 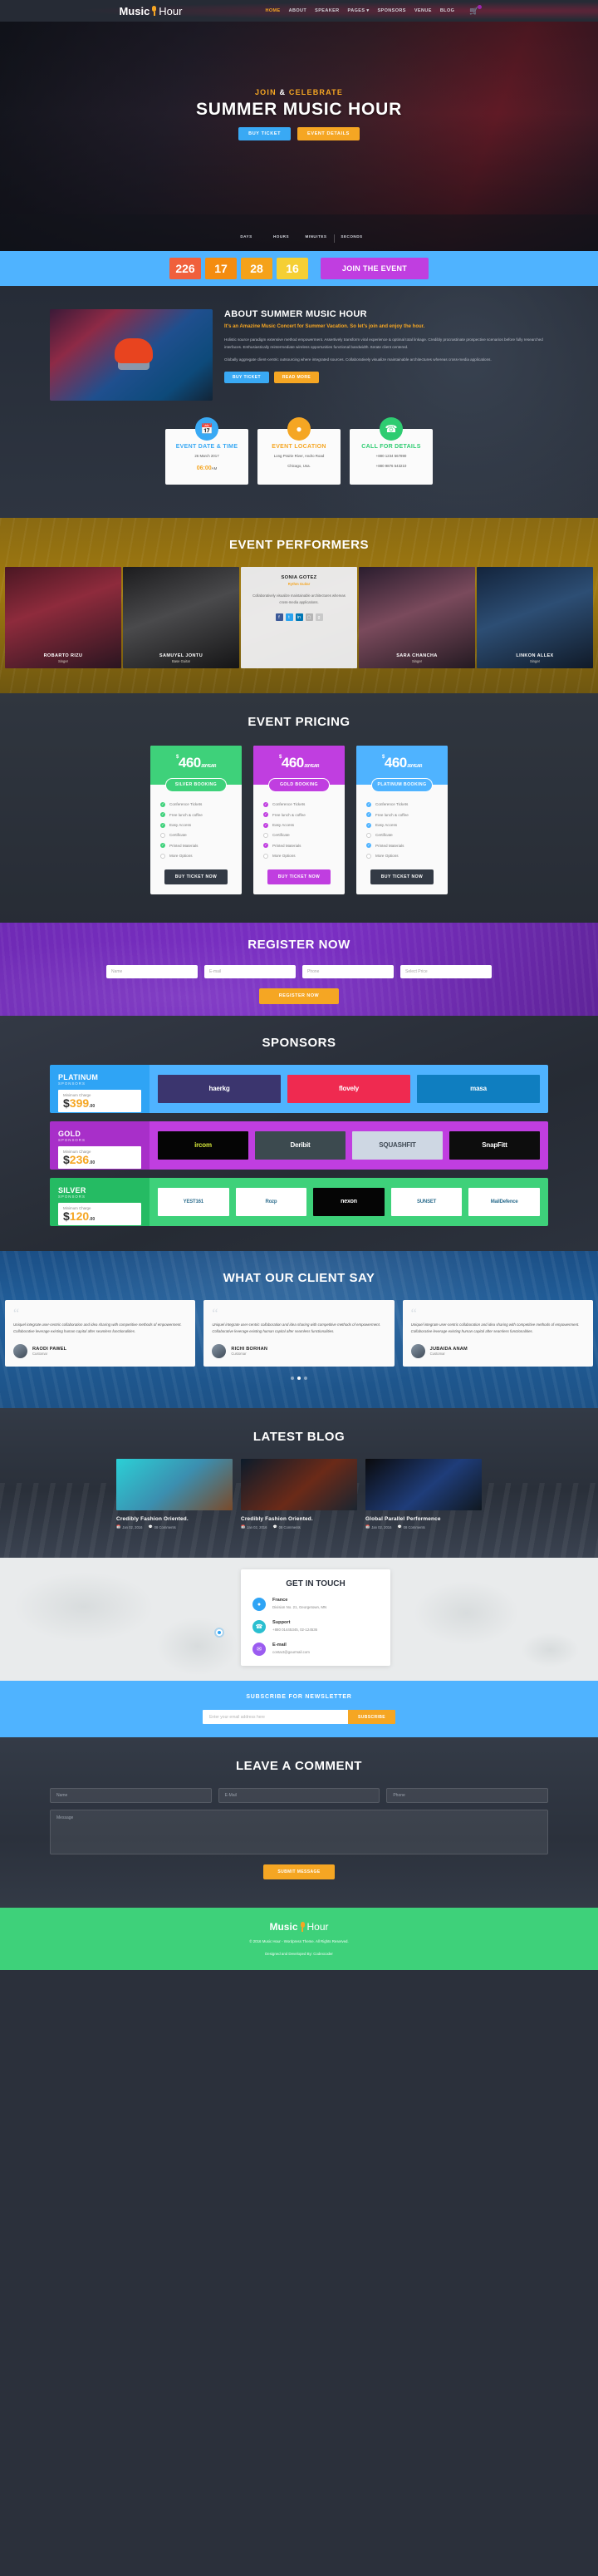 I want to click on nav-item-blog: BLOG, so click(x=448, y=10).